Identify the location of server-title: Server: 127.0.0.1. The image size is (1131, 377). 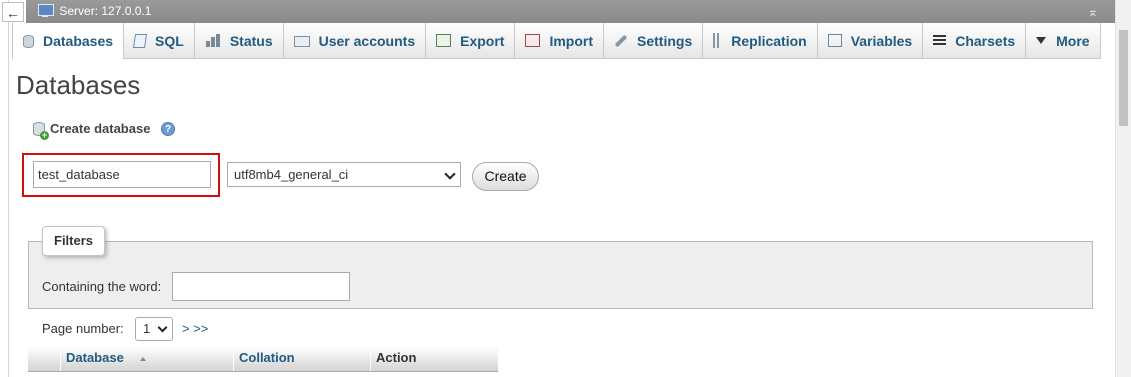
(105, 11).